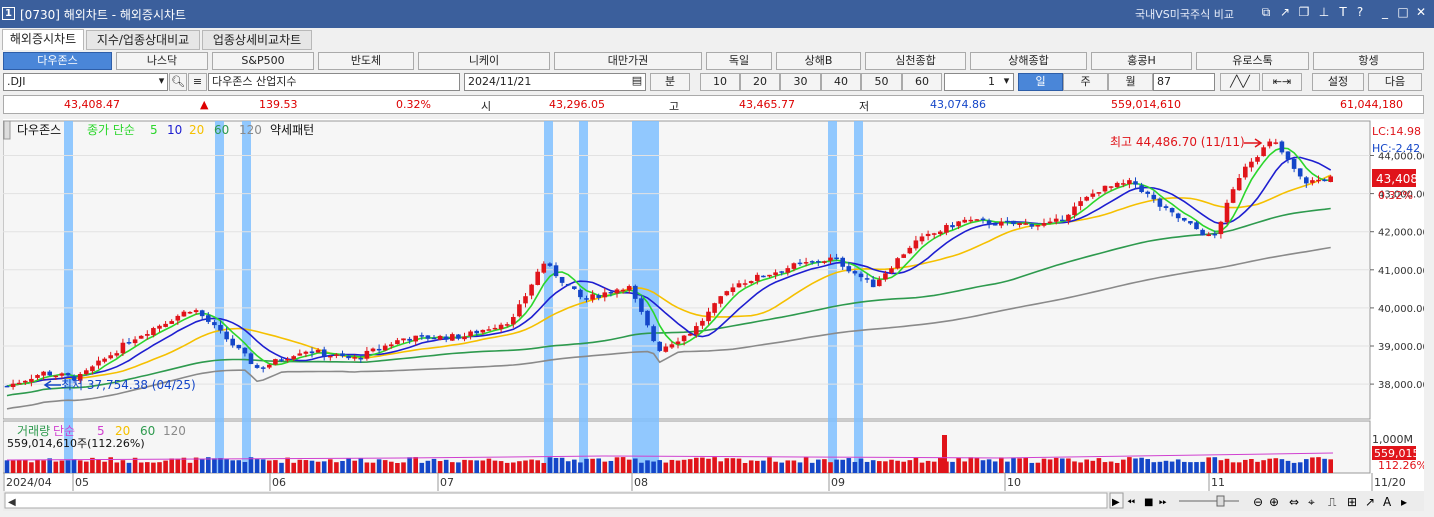 The image size is (1434, 517). Describe the element at coordinates (670, 82) in the screenshot. I see `minute-button: 분` at that location.